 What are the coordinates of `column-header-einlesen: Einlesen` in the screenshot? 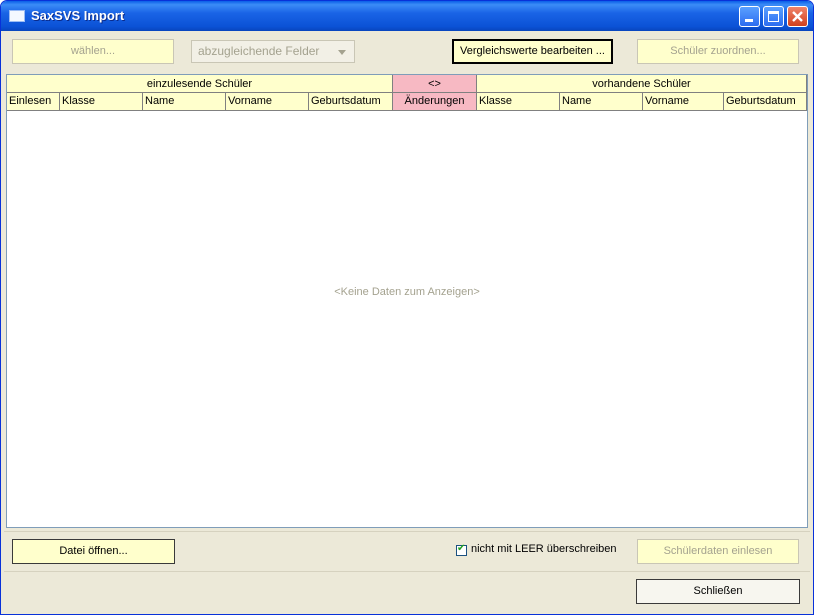 It's located at (33, 102).